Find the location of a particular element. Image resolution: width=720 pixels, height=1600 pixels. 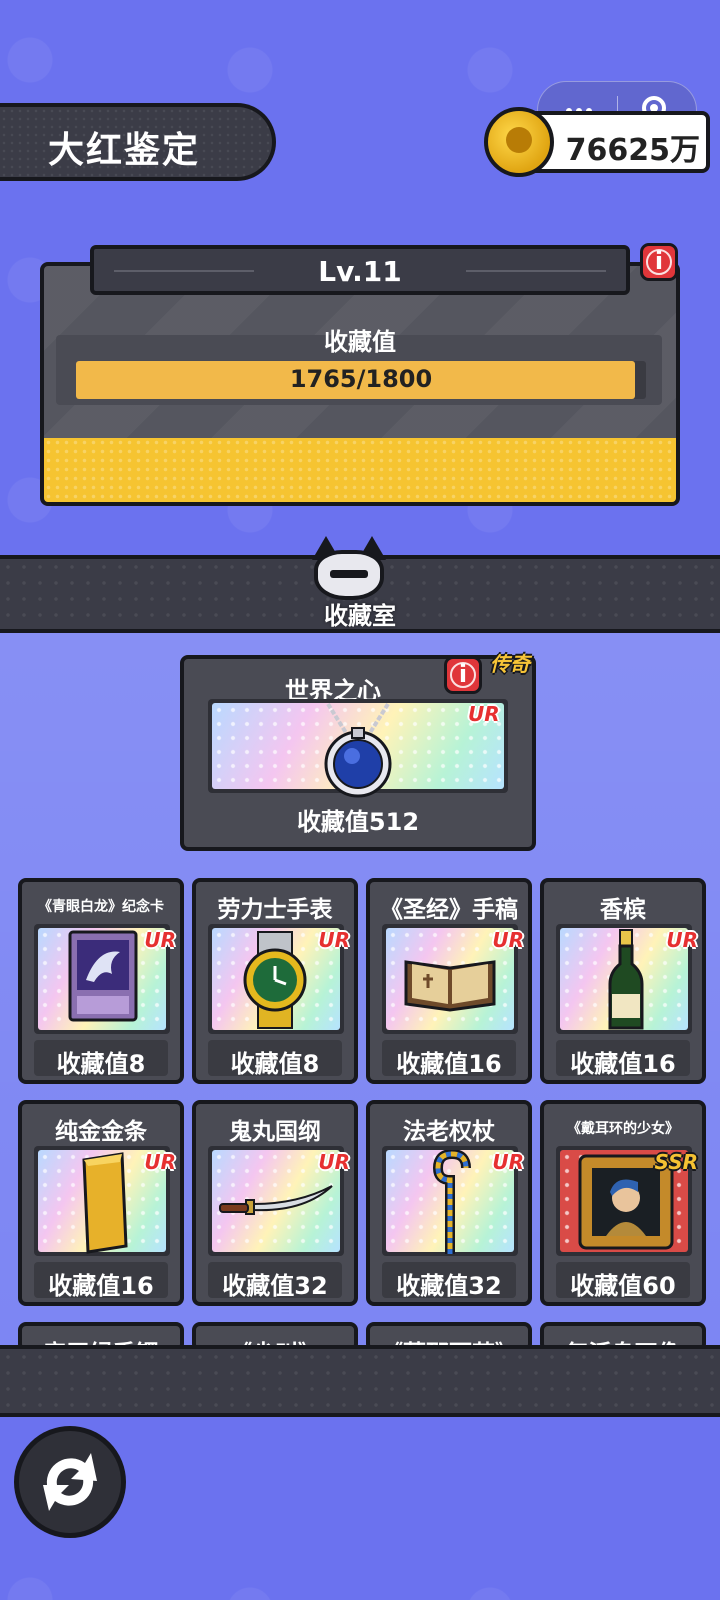

item-name: 纯金金条 is located at coordinates (101, 1132).